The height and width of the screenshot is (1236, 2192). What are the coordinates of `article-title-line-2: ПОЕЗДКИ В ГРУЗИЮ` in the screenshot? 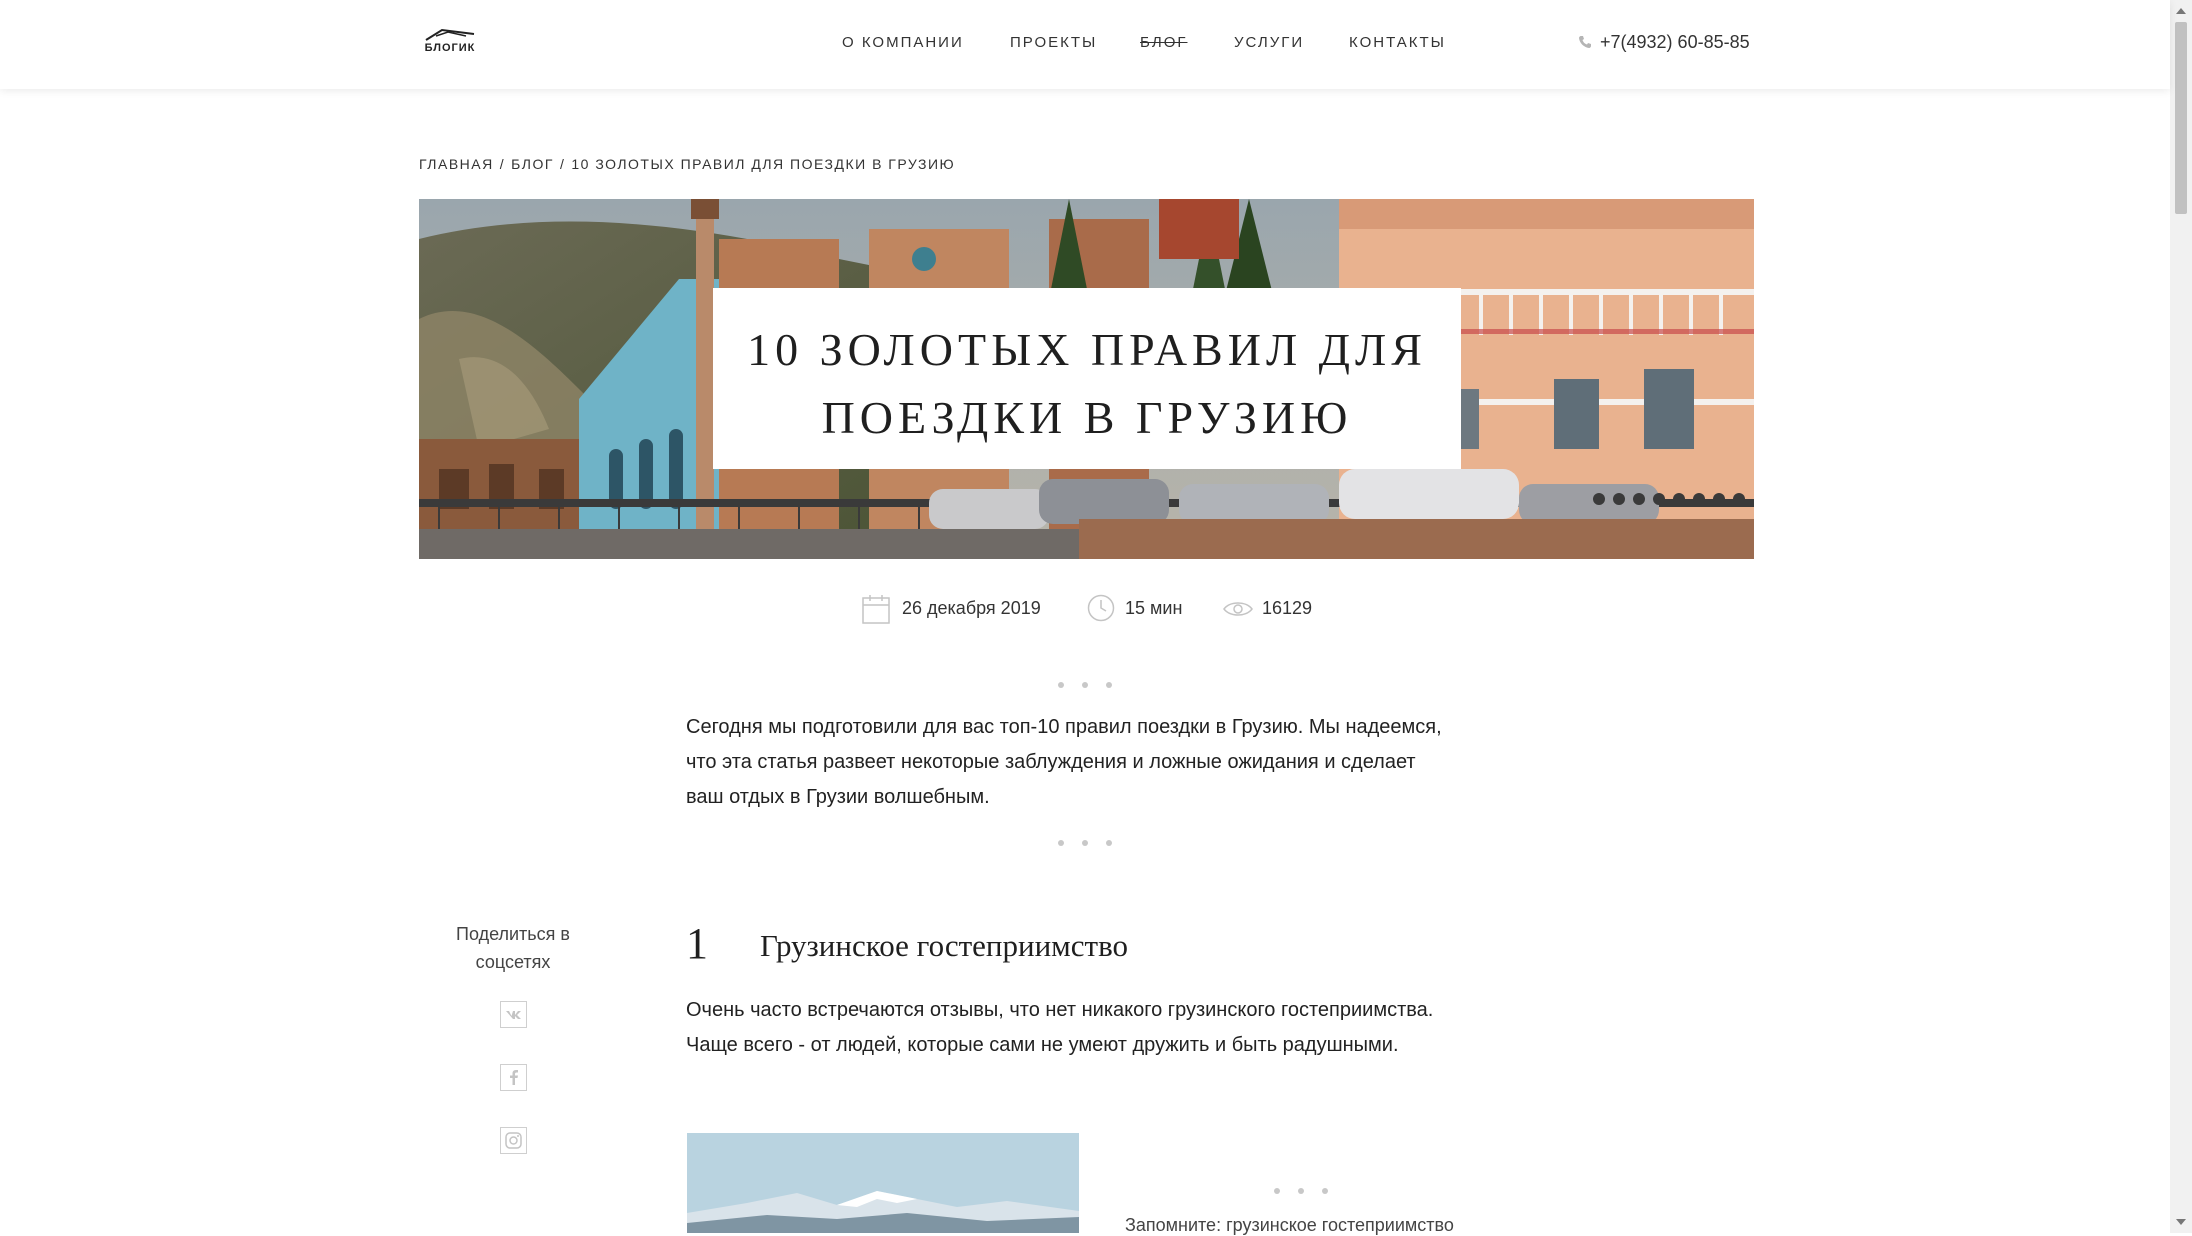 It's located at (1087, 417).